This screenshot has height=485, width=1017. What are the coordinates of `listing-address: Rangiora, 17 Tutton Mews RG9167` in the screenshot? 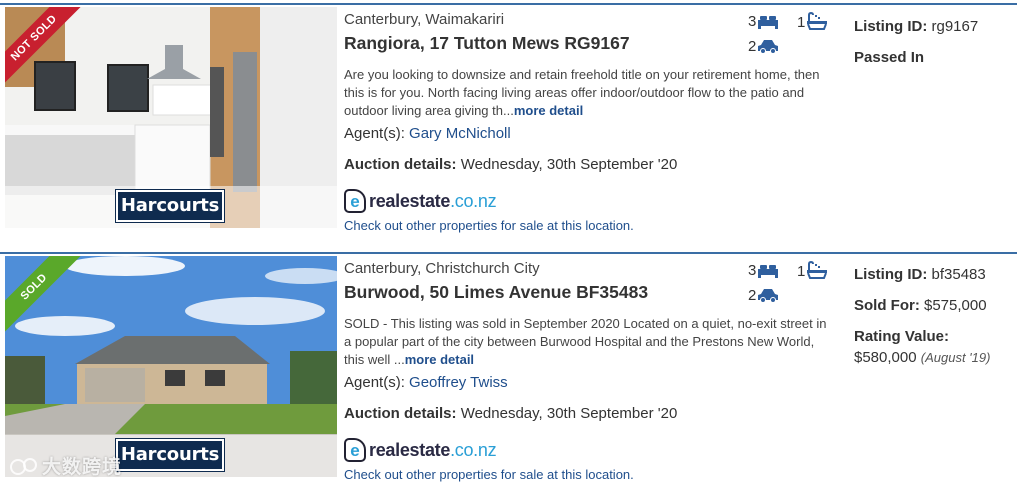 It's located at (487, 43).